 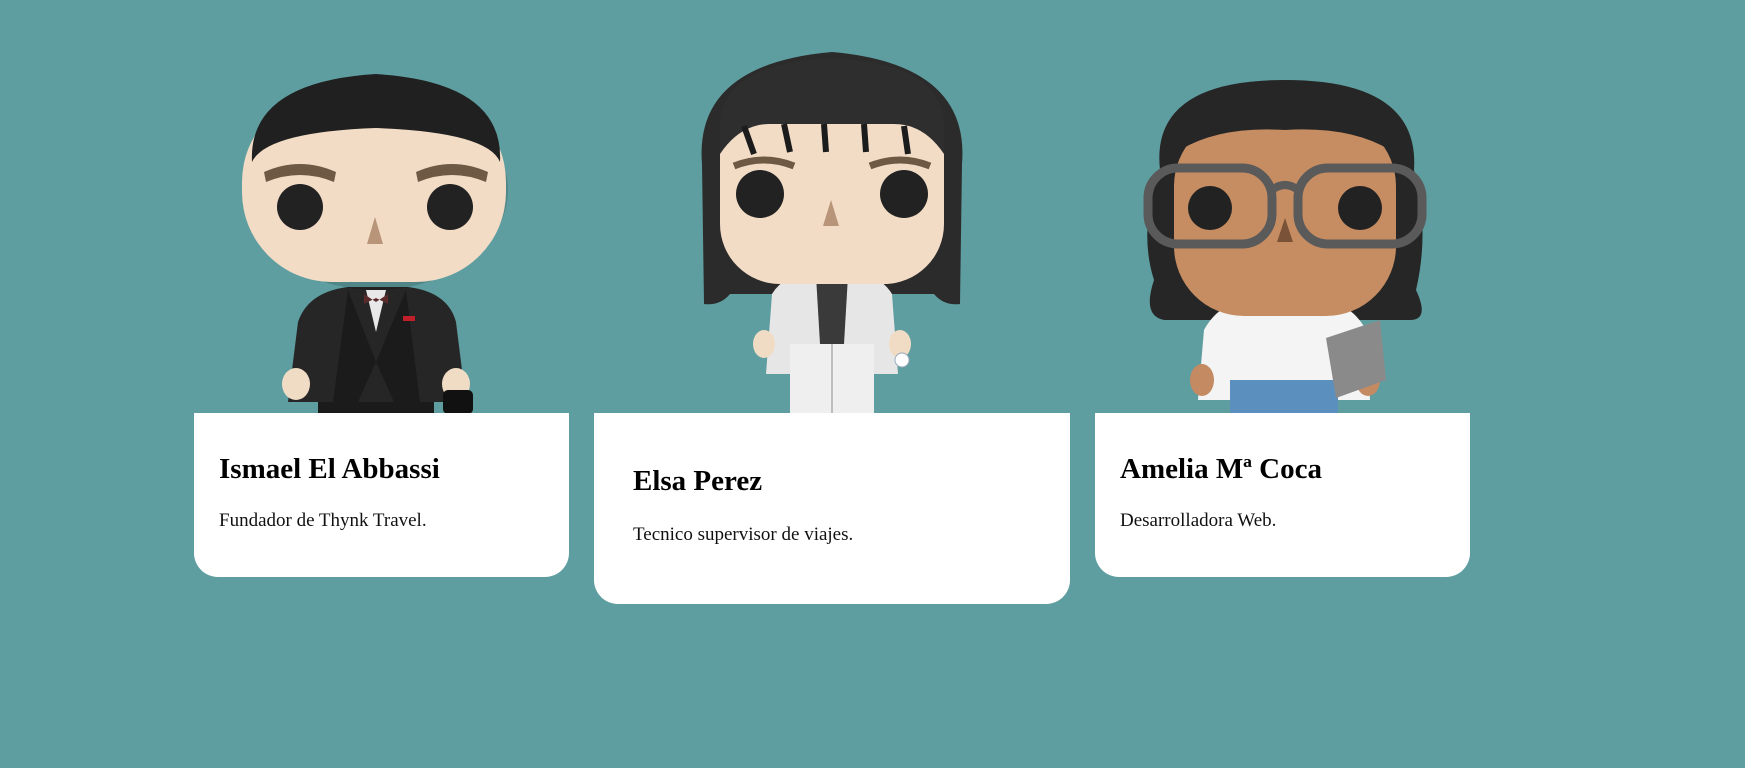 I want to click on team-member-info: Elsa Perez Tecnico supervisor de viajes., so click(x=832, y=508).